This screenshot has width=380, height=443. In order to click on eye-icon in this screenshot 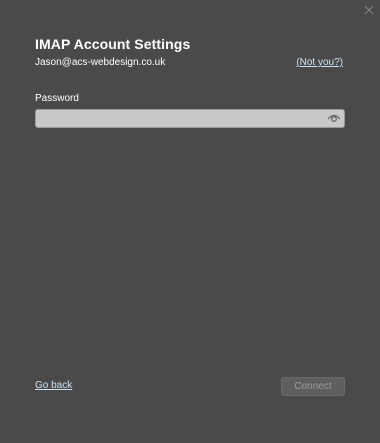, I will do `click(334, 118)`.